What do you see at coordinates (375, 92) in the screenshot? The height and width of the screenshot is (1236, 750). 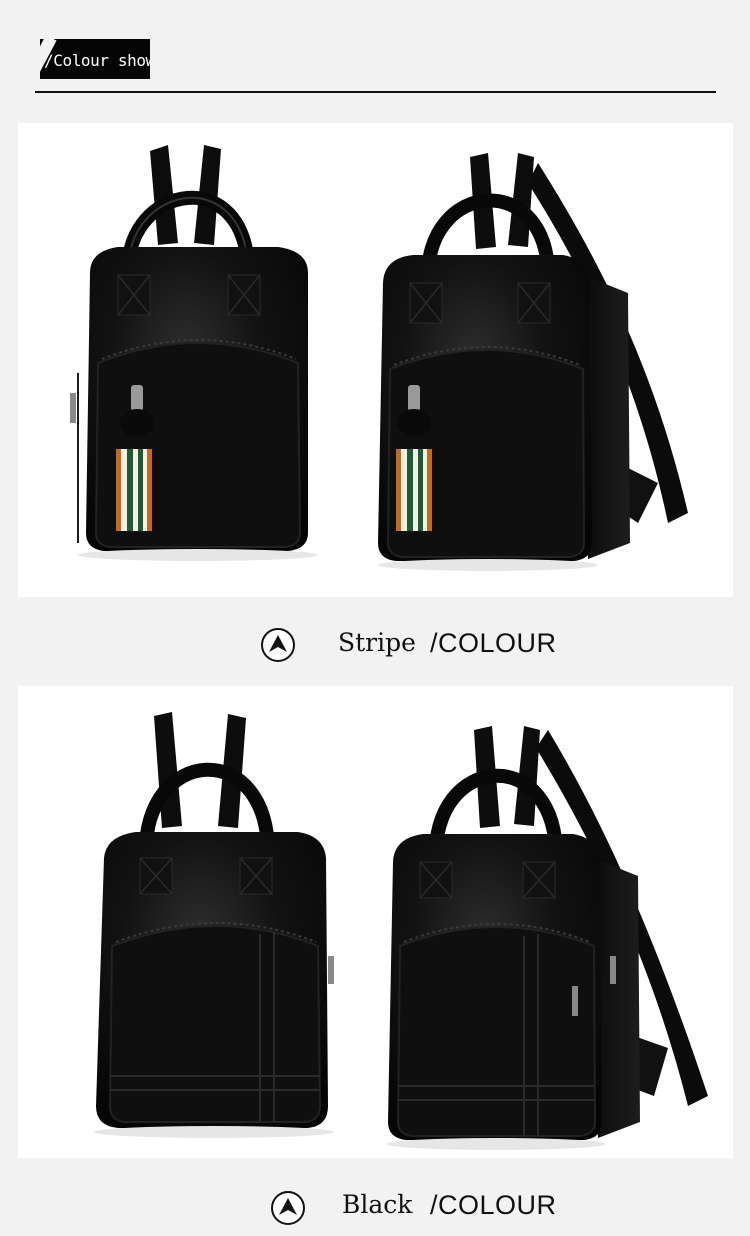 I see `header-divider` at bounding box center [375, 92].